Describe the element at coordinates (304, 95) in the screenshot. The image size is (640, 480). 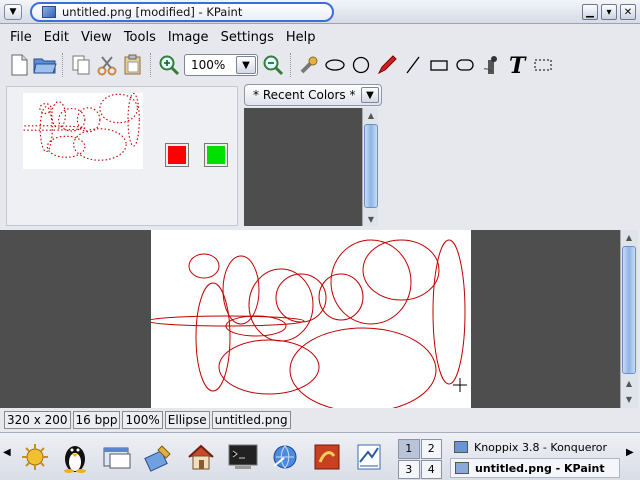
I see `recent-colors-label: * Recent Colors *` at that location.